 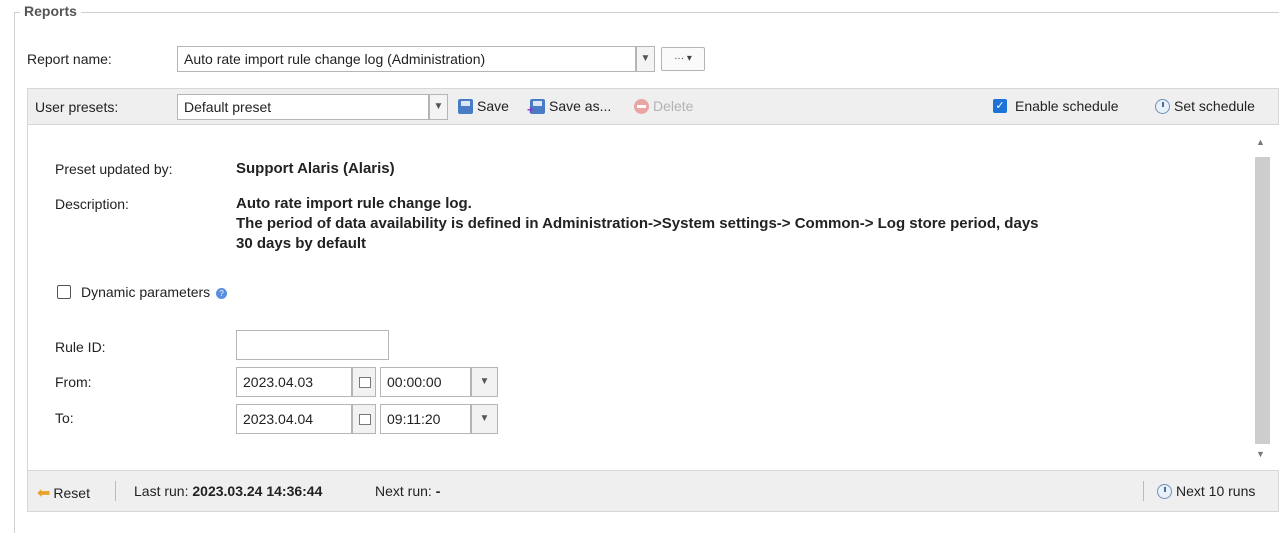 I want to click on dynamic-parameters-label: Dynamic parameters, so click(x=146, y=292).